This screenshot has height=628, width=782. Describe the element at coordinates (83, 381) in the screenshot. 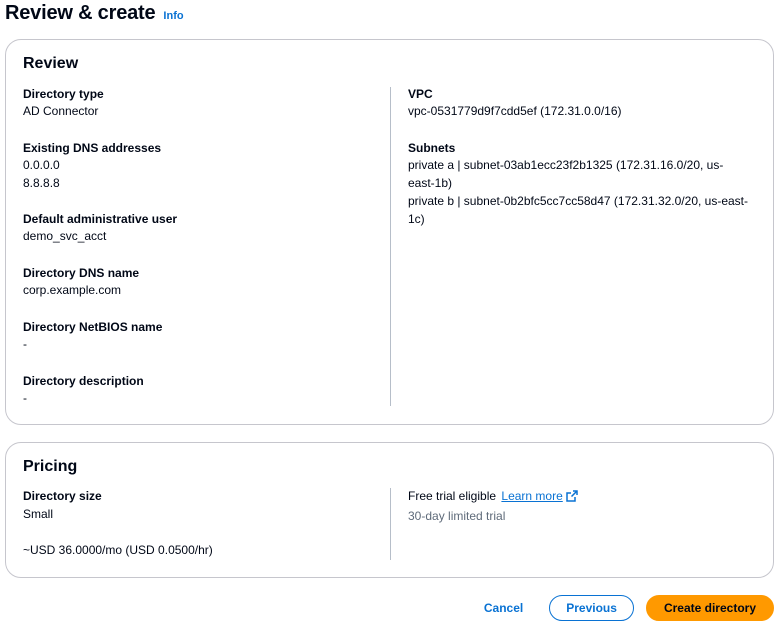

I see `field-label: Directory description` at that location.